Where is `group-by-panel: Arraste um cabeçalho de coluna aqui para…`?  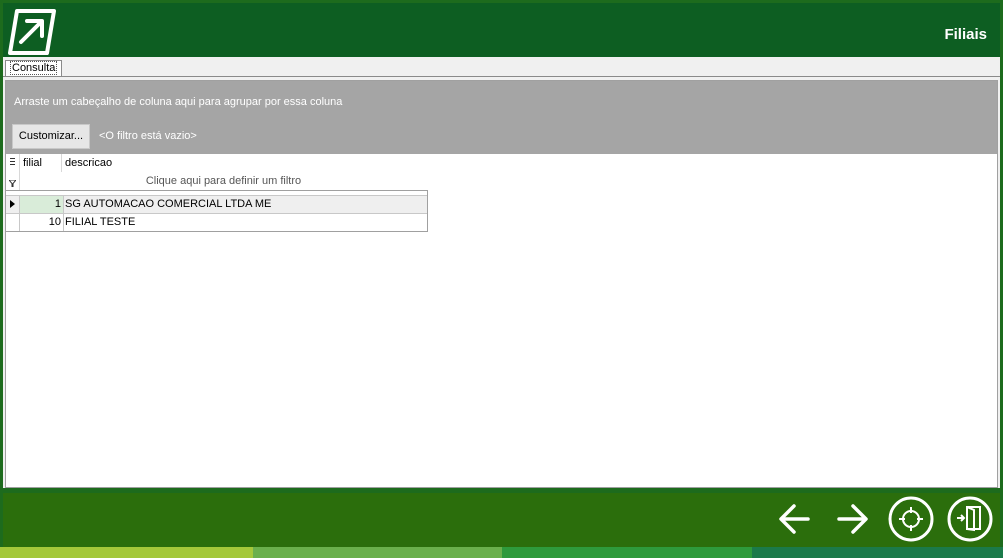 group-by-panel: Arraste um cabeçalho de coluna aqui para… is located at coordinates (501, 117).